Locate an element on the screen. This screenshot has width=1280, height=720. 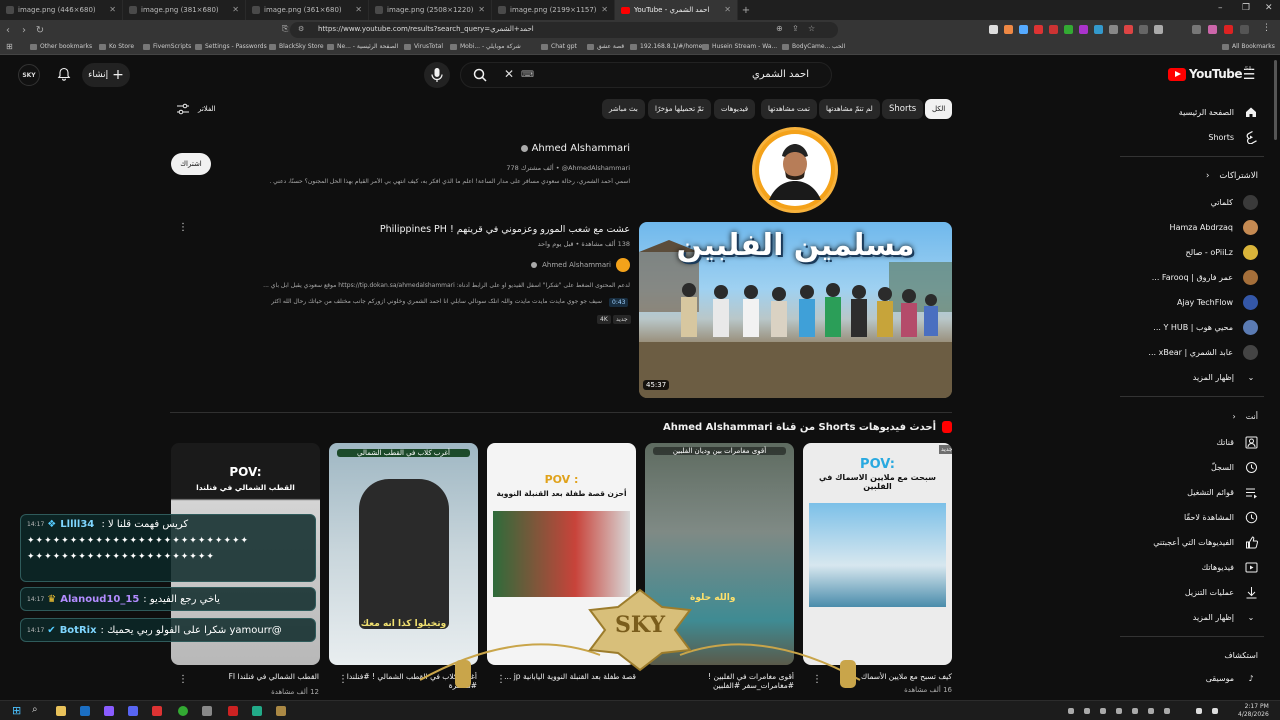
clear-search-icon: ✕ is located at coordinates (509, 74).